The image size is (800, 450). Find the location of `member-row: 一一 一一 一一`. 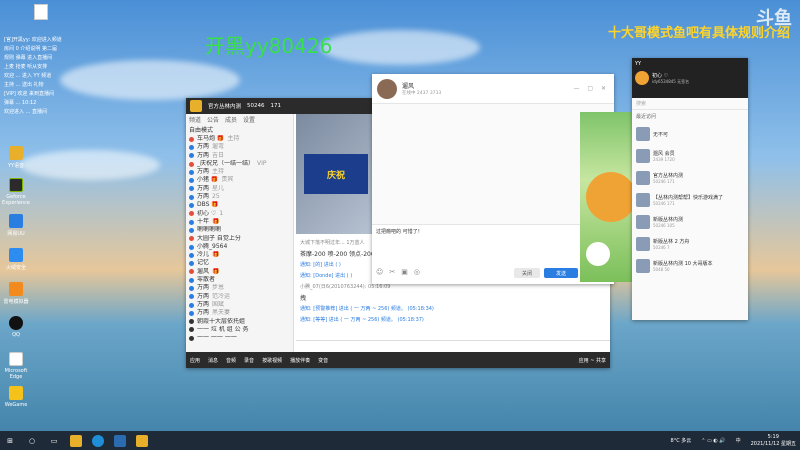

member-row: 一一 一一 一一 is located at coordinates (239, 338).